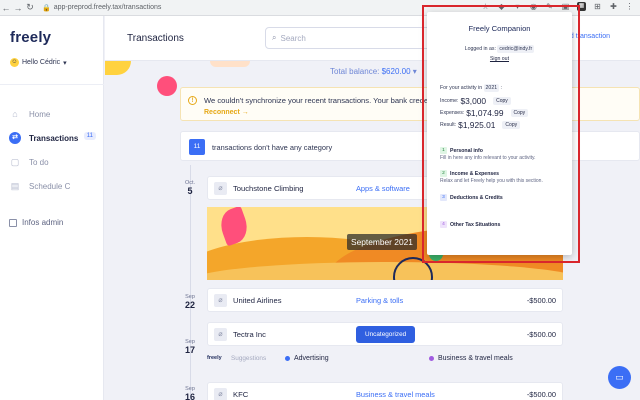 The width and height of the screenshot is (640, 400). What do you see at coordinates (52, 162) in the screenshot?
I see `sidebar-item-todo: ▢ To do` at bounding box center [52, 162].